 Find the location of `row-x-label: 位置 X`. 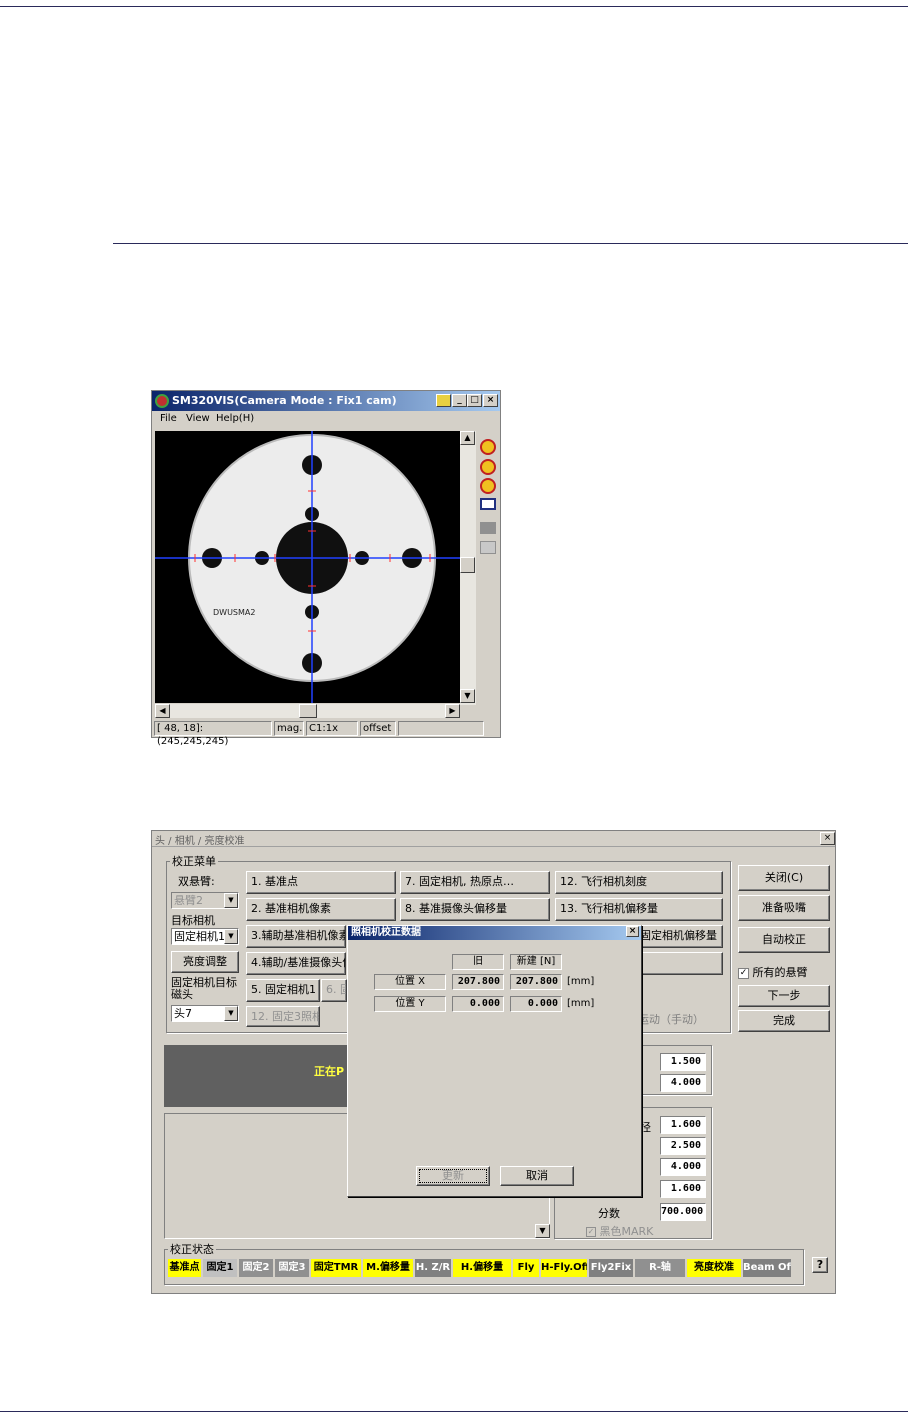

row-x-label: 位置 X is located at coordinates (410, 982).